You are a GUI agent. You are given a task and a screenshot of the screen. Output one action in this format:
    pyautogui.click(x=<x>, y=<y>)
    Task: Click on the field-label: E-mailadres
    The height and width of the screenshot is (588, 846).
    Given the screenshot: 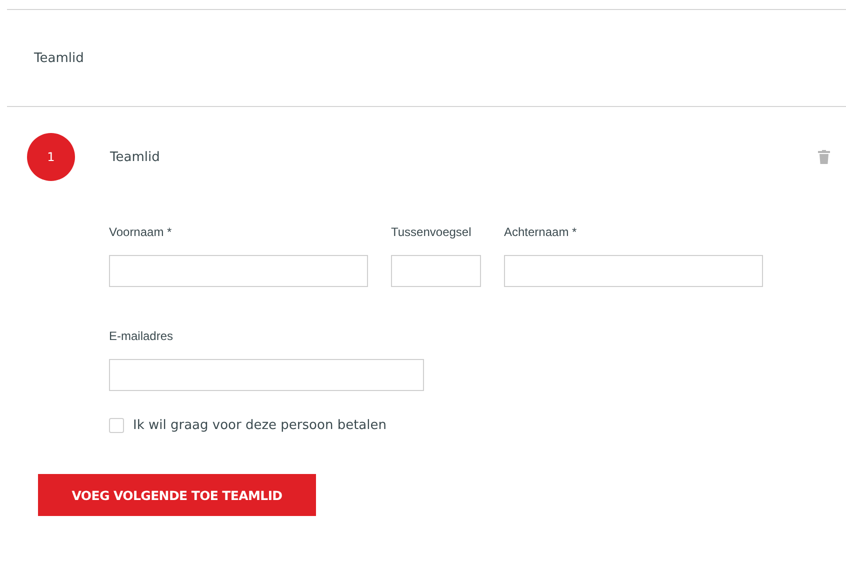 What is the action you would take?
    pyautogui.click(x=141, y=337)
    